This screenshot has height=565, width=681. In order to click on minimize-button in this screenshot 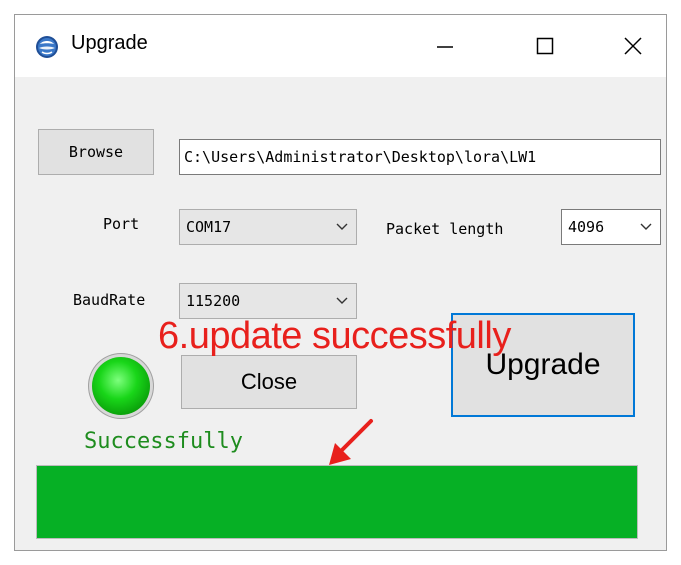, I will do `click(445, 46)`.